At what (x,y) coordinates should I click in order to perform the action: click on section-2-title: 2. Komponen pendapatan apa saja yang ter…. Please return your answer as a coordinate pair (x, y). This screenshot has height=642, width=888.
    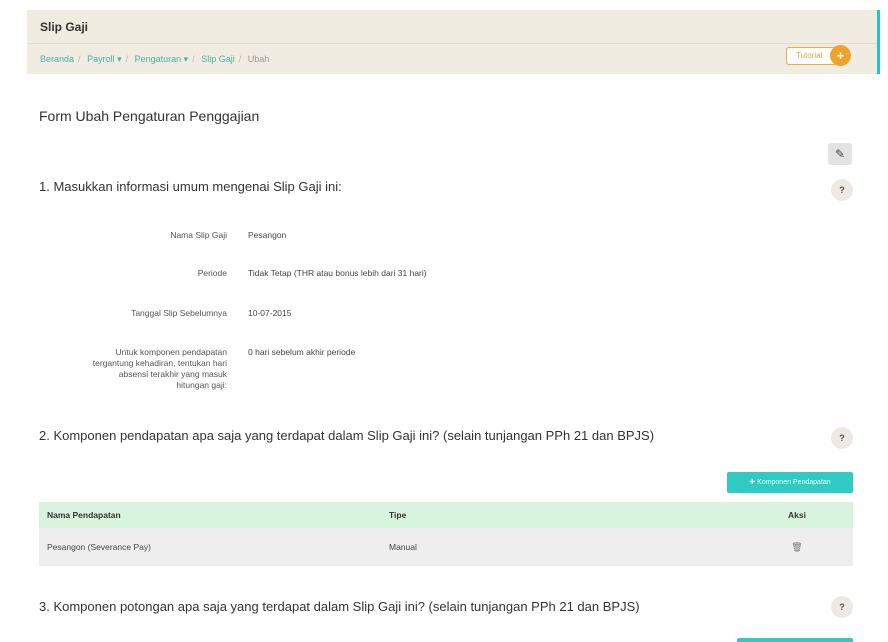
    Looking at the image, I should click on (347, 435).